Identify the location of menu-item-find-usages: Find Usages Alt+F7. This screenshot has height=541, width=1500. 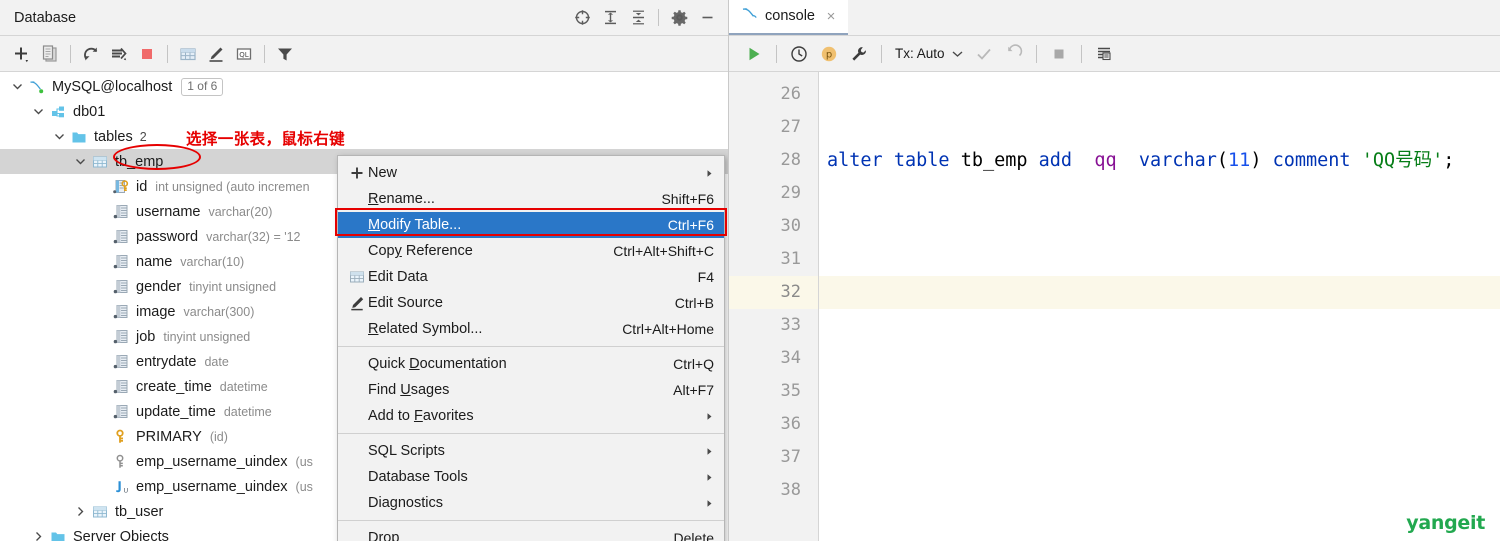
(531, 390).